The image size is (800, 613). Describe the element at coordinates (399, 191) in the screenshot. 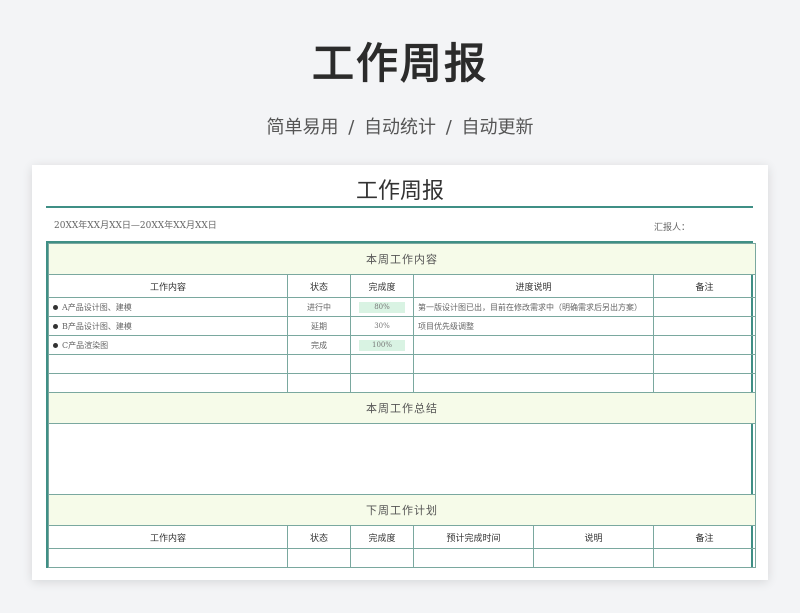

I see `document-title: 工作周报` at that location.